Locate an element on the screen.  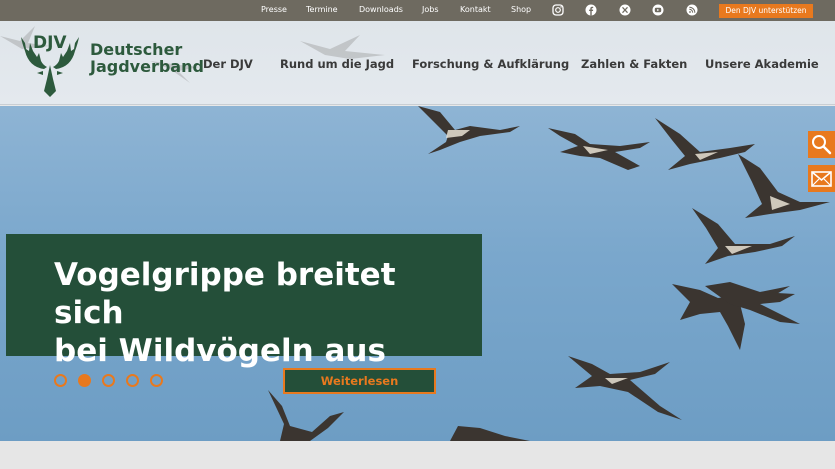
logo-text-line2: Jagdverband is located at coordinates (147, 66).